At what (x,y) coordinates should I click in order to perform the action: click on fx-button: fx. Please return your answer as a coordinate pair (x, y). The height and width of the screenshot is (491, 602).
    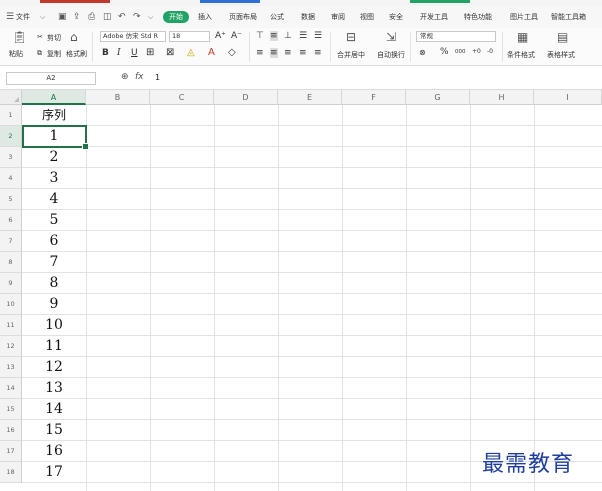
    Looking at the image, I should click on (139, 77).